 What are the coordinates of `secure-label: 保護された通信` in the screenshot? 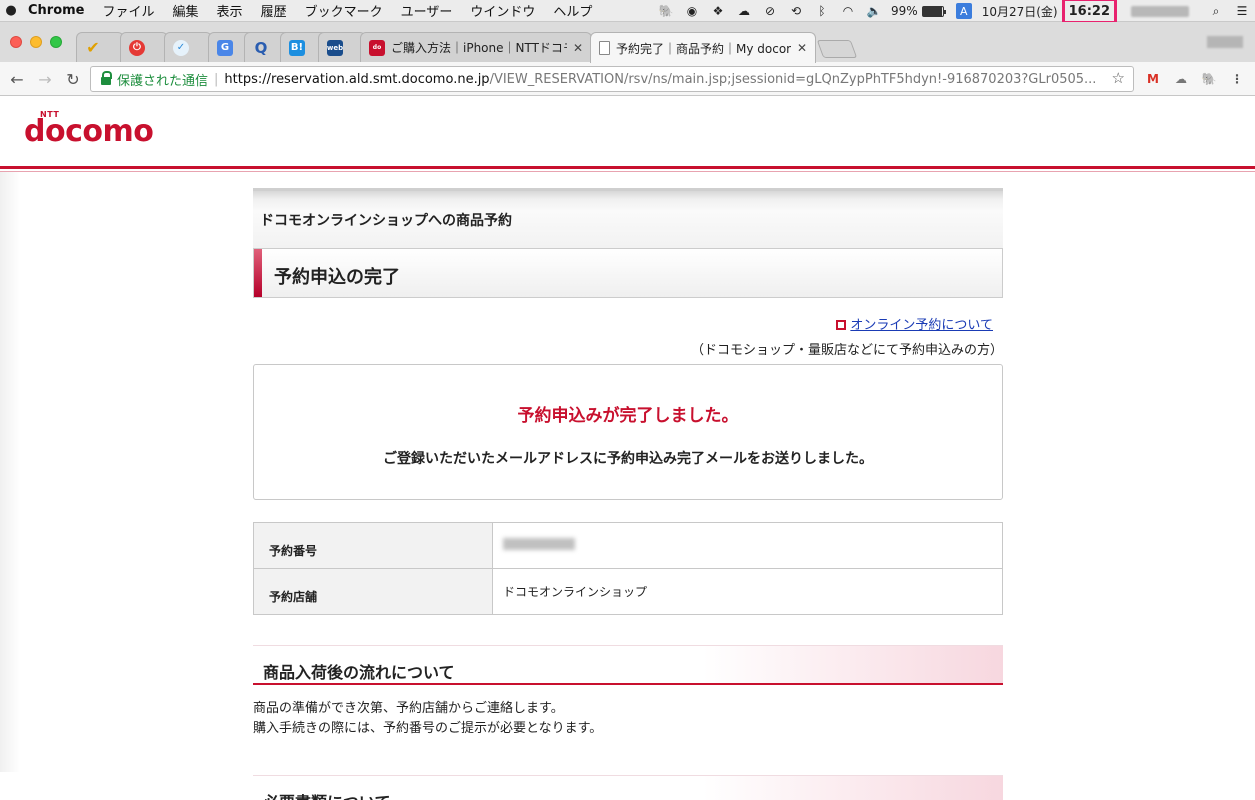 It's located at (163, 81).